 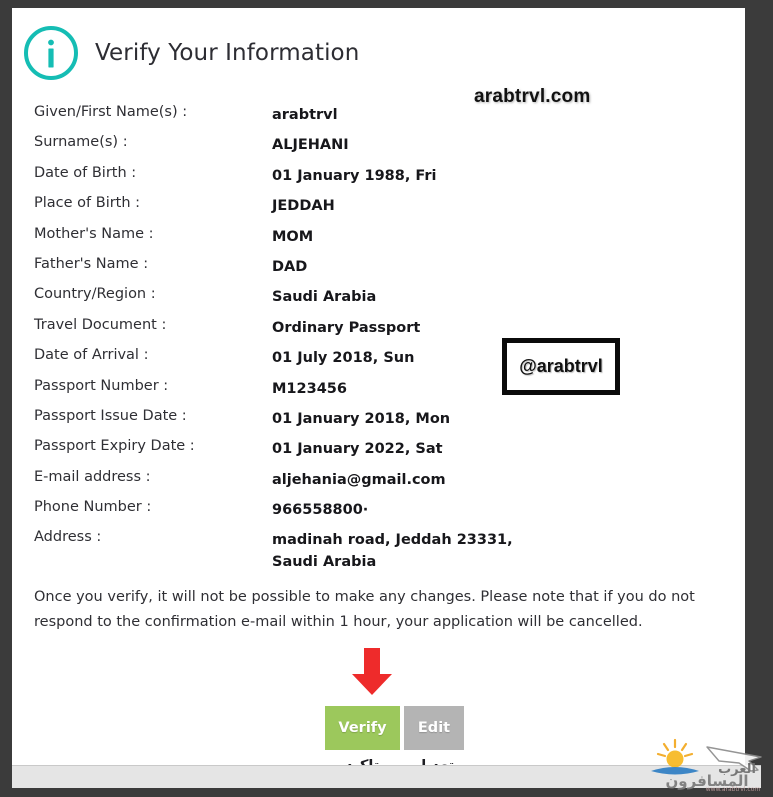 I want to click on field-value: M123456, so click(x=309, y=388).